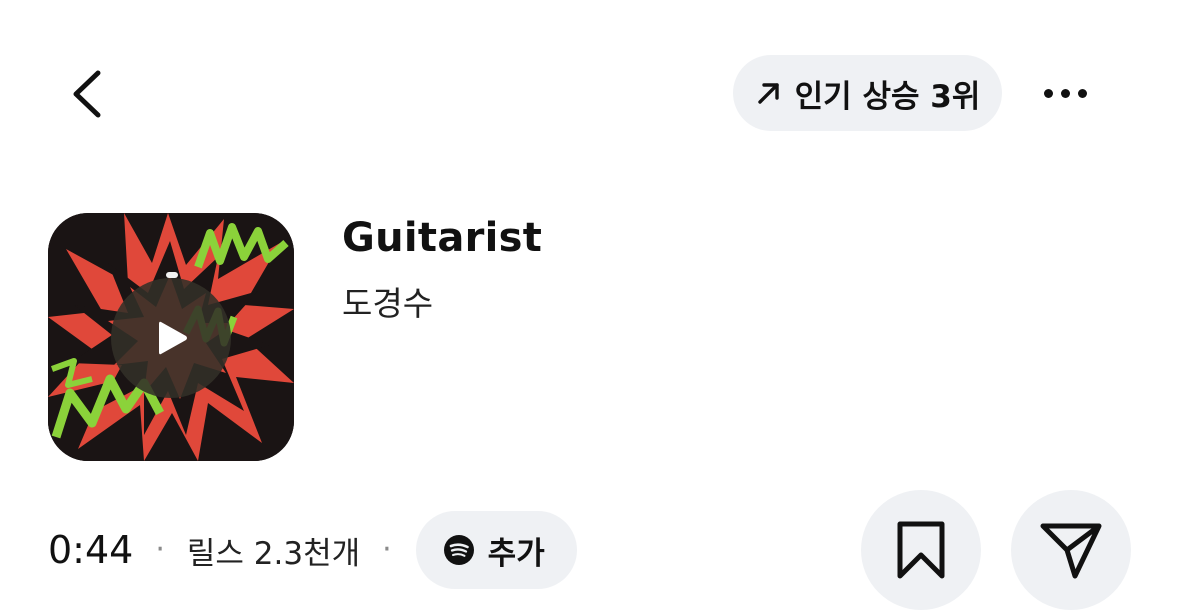  I want to click on send-icon, so click(1071, 551).